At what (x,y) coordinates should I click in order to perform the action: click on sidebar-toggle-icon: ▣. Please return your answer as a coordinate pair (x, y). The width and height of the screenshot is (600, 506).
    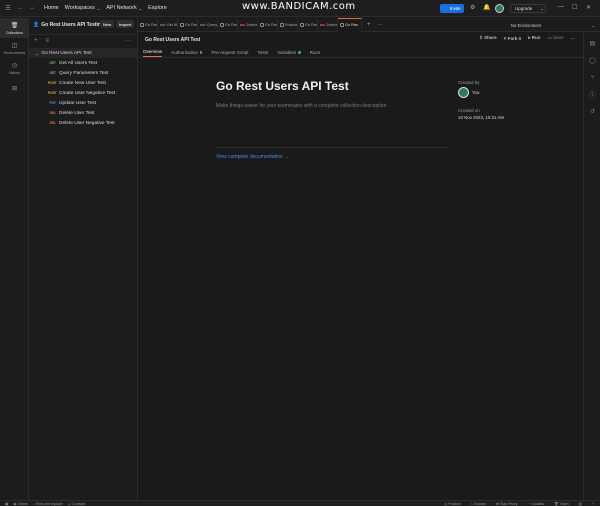
    Looking at the image, I should click on (6, 504).